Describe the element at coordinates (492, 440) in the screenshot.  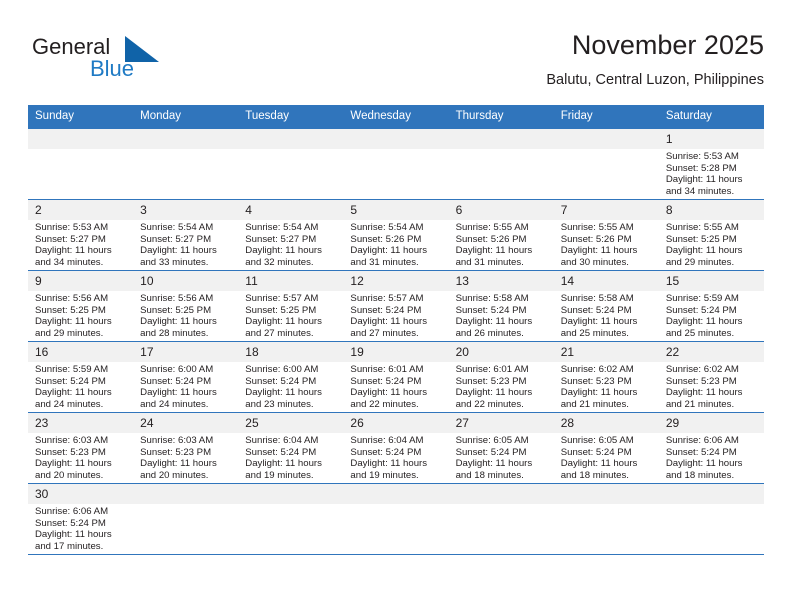
I see `sunrise-text: Sunrise: 6:05 AM` at that location.